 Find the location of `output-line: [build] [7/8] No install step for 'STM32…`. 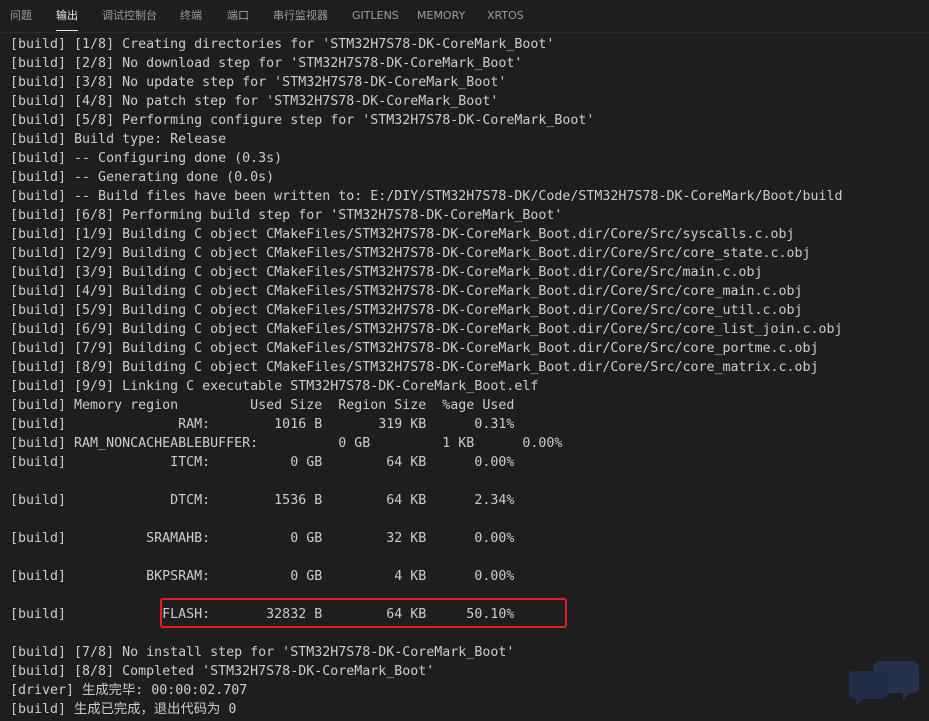

output-line: [build] [7/8] No install step for 'STM32… is located at coordinates (262, 652).